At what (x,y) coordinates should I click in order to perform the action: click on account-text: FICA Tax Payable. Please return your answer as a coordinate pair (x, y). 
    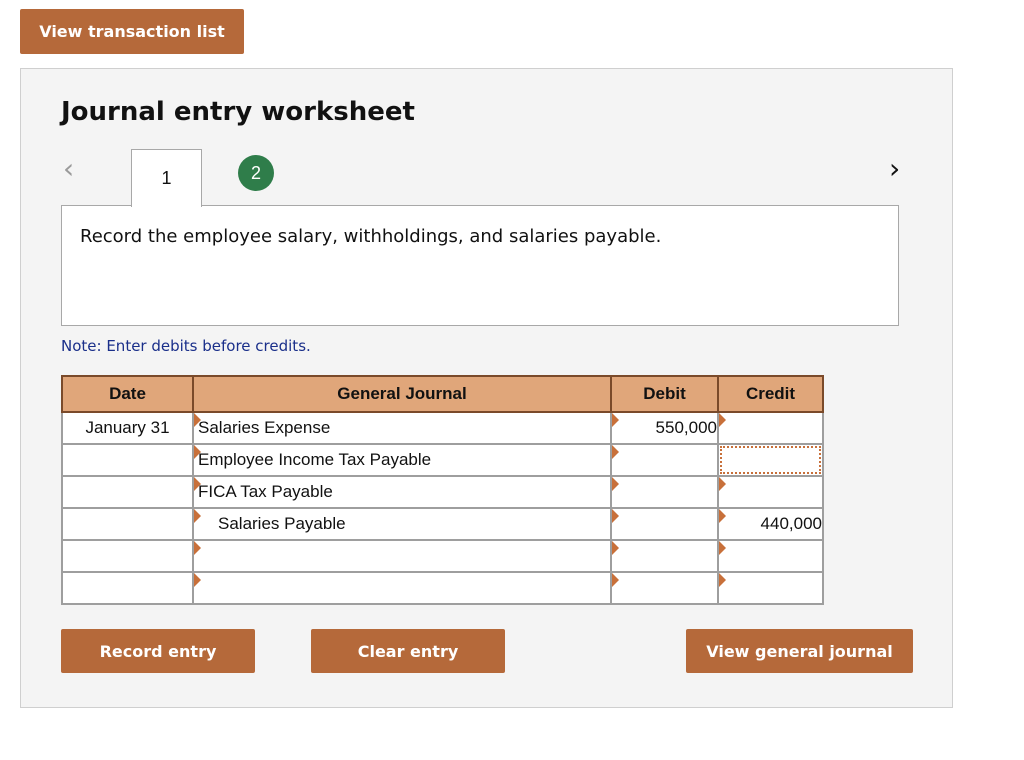
    Looking at the image, I should click on (265, 491).